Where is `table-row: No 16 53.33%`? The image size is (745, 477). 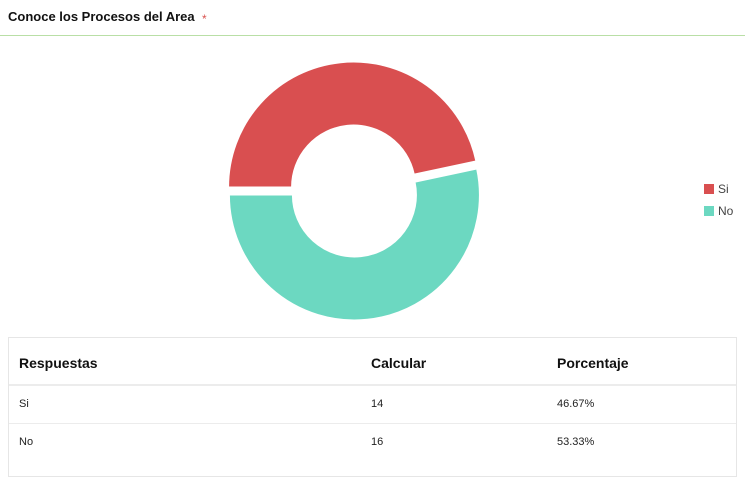
table-row: No 16 53.33% is located at coordinates (372, 443).